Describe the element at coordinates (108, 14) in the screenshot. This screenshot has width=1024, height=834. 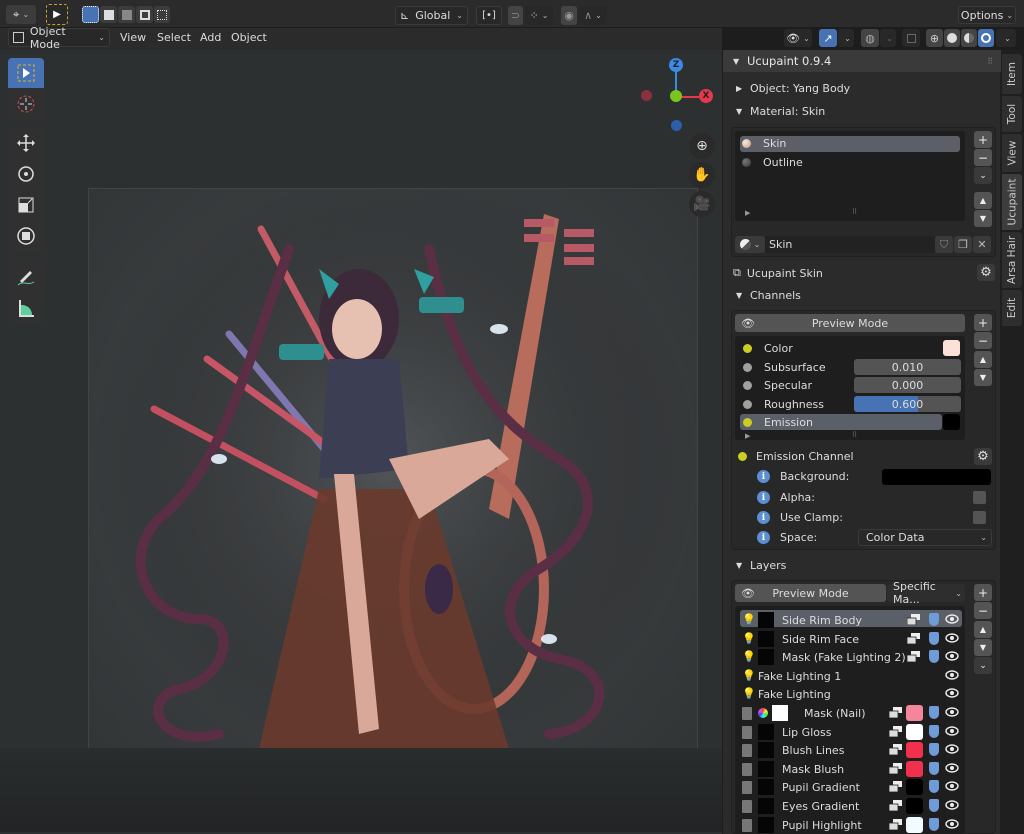
I see `mode-extend-selection-button` at that location.